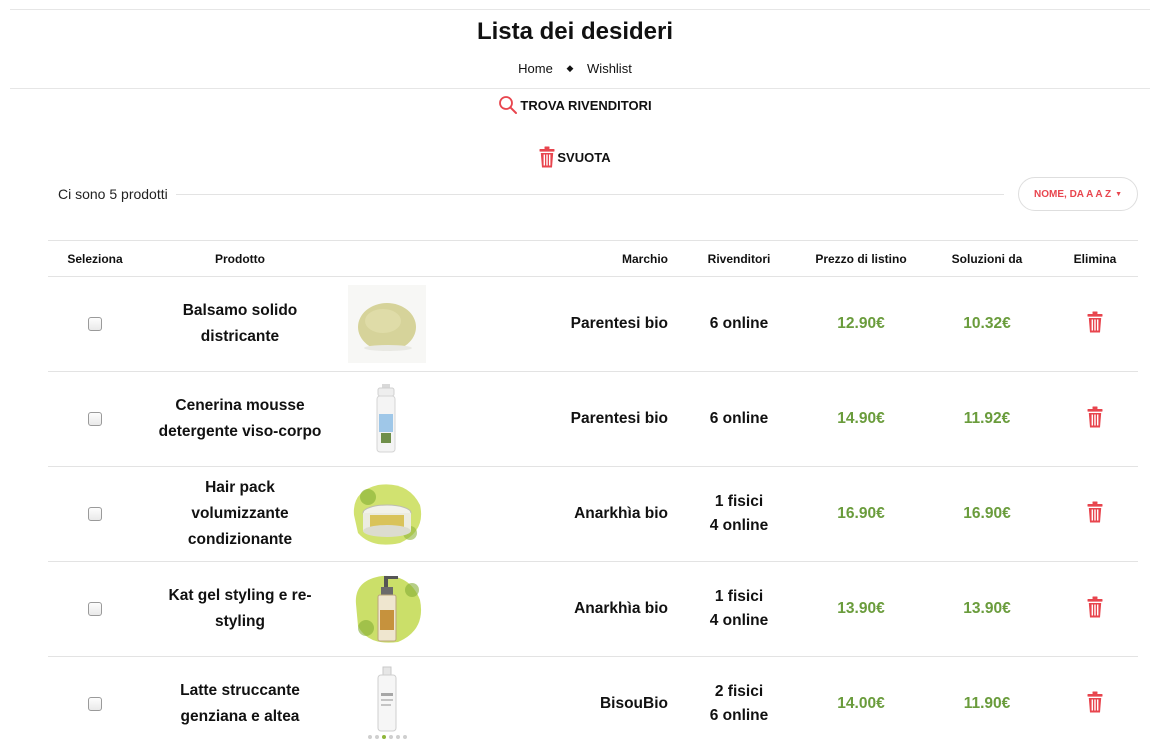 Image resolution: width=1150 pixels, height=744 pixels. I want to click on find-retailers-button: TROVA RIVENDITORI, so click(575, 105).